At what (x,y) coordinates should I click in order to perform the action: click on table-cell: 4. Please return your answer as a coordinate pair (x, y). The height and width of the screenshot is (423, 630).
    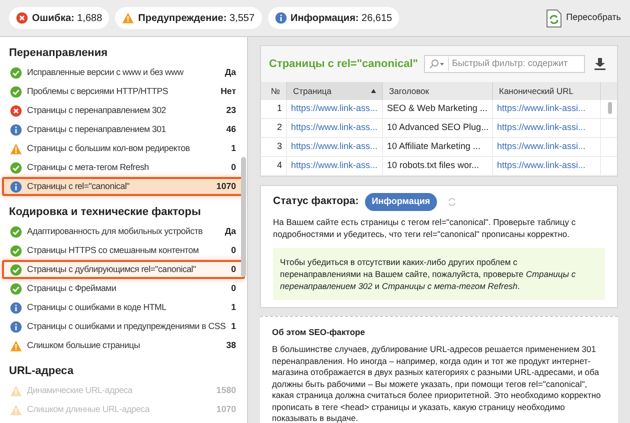
    Looking at the image, I should click on (274, 166).